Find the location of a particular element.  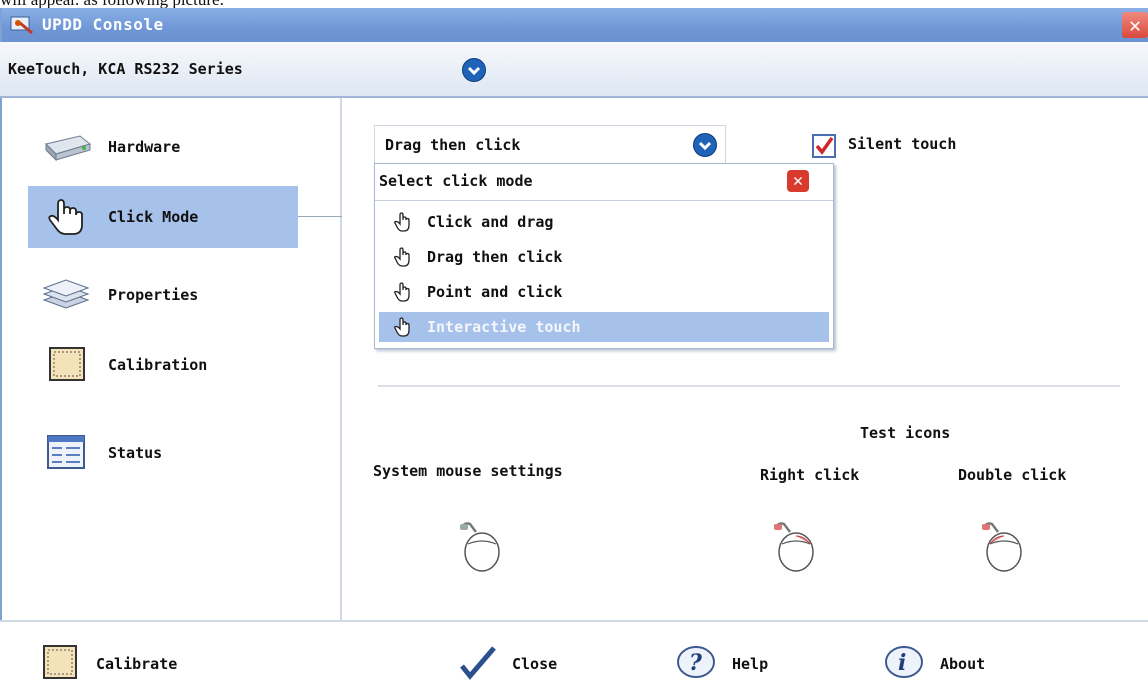

status-icon is located at coordinates (66, 452).